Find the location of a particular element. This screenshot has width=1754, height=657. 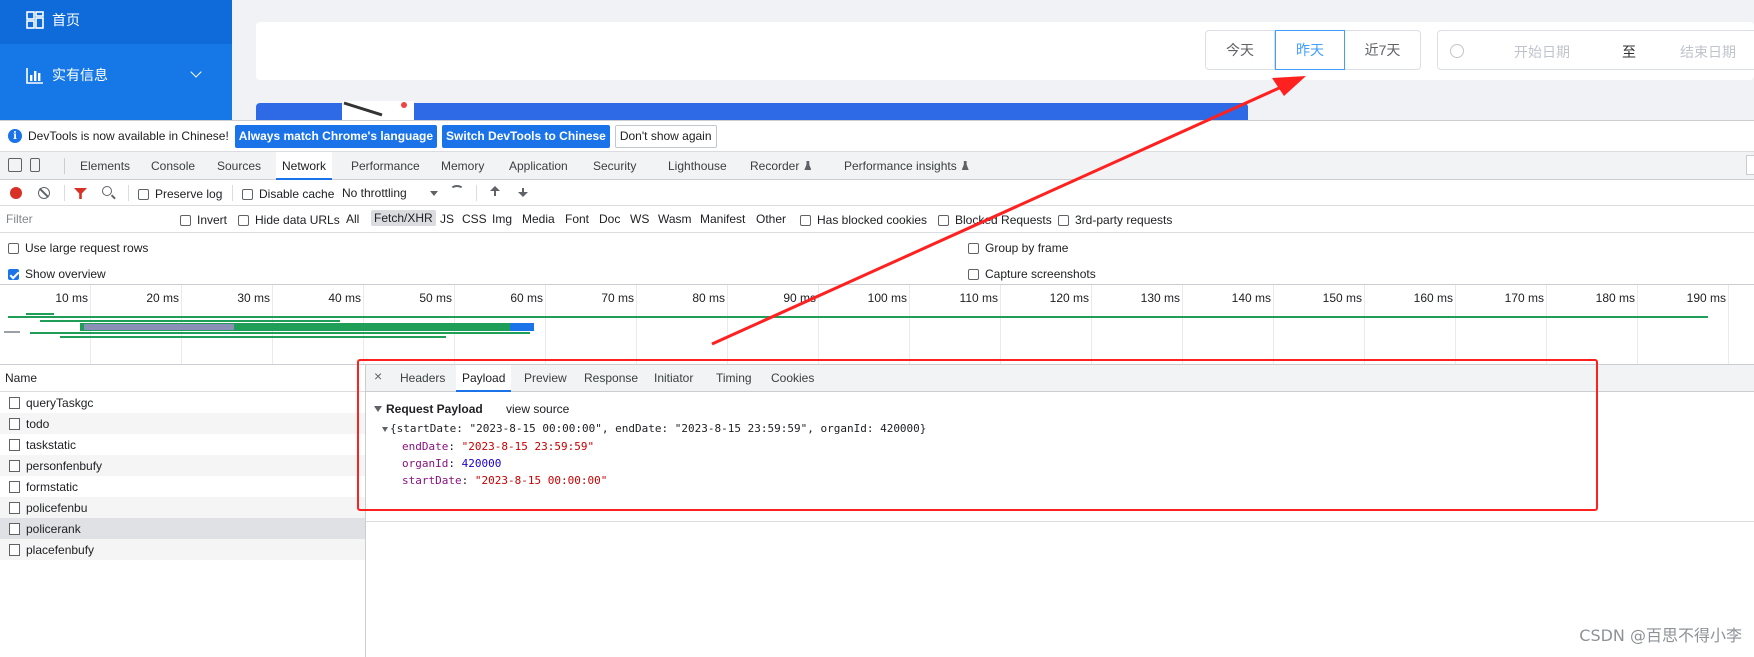

timeline-gridline is located at coordinates (1546, 325).